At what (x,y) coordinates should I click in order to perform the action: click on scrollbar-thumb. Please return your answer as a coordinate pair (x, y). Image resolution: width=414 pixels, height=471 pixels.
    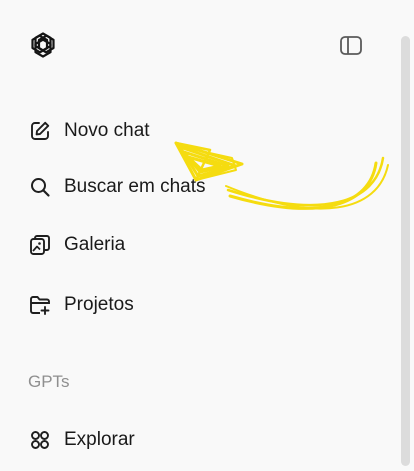
    Looking at the image, I should click on (405, 251).